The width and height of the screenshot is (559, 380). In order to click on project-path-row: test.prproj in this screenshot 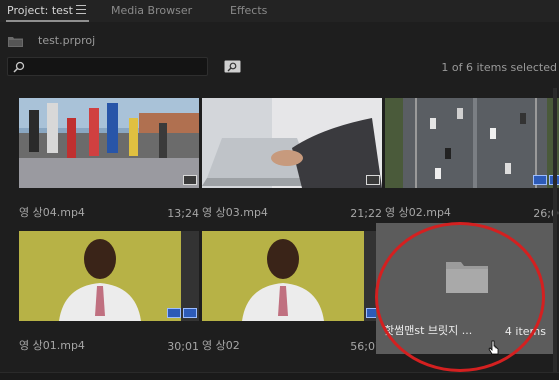, I will do `click(279, 40)`.